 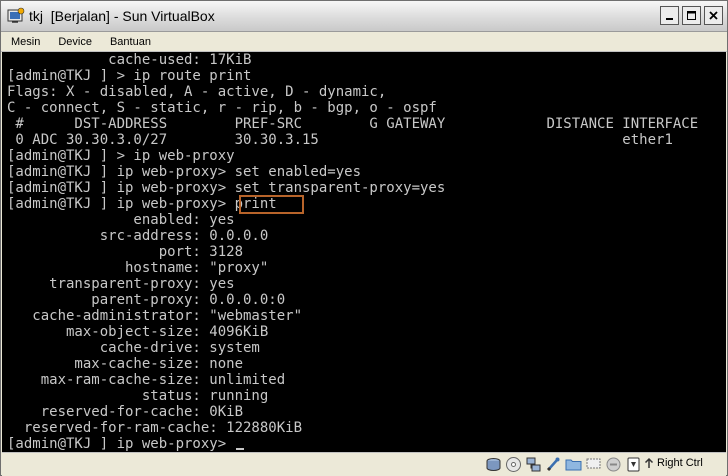 What do you see at coordinates (125, 412) in the screenshot?
I see `terminal-line: reserved-for-cache: 0KiB` at bounding box center [125, 412].